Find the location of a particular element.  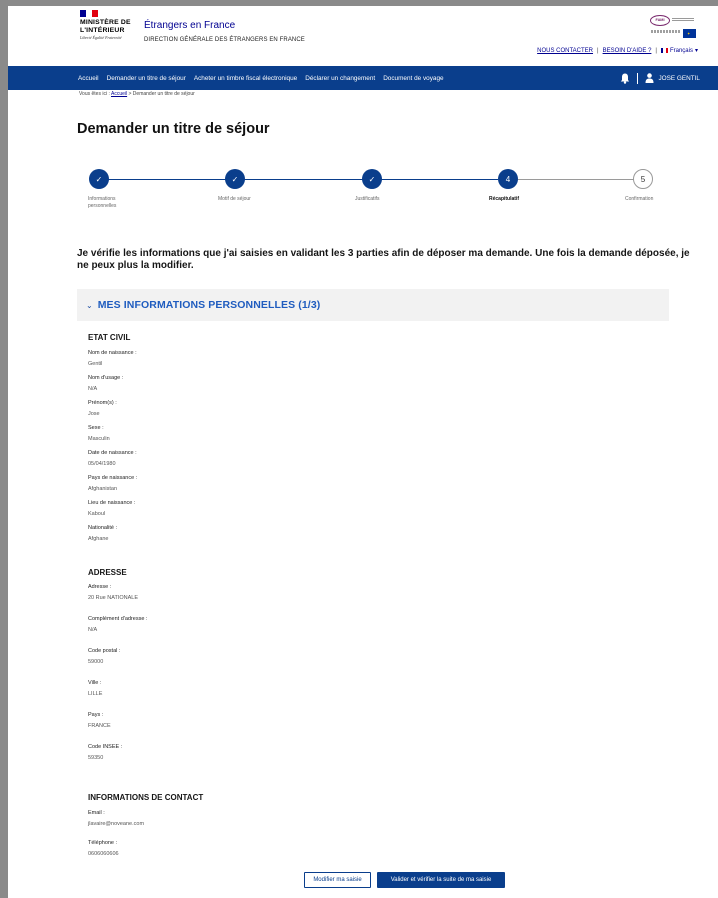

adresse-heading: ADRESSE is located at coordinates (107, 572).